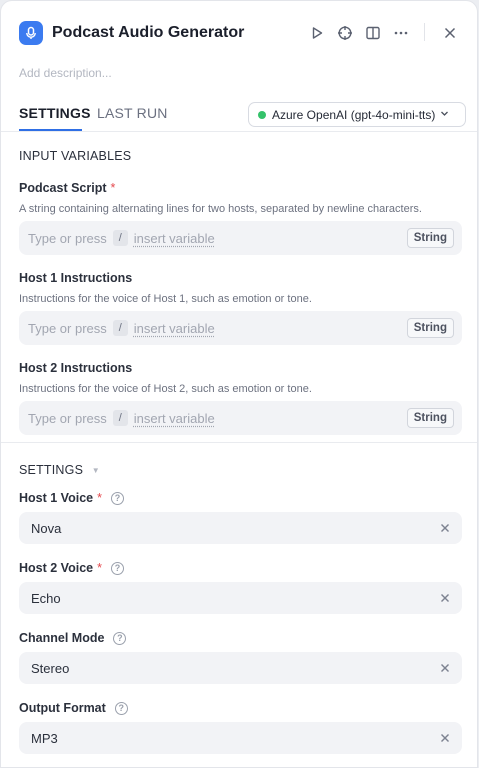 Image resolution: width=479 pixels, height=768 pixels. Describe the element at coordinates (354, 114) in the screenshot. I see `model-label: Azure OpenAI (gpt-4o-mini-tts)` at that location.